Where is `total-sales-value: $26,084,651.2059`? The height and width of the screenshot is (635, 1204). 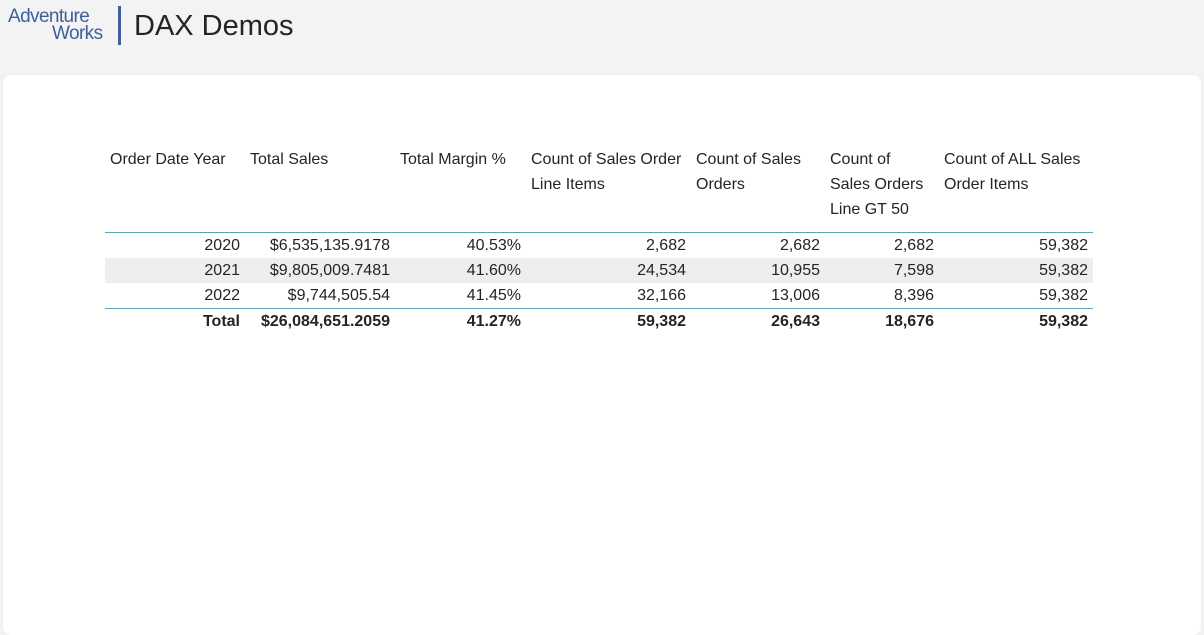
total-sales-value: $26,084,651.2059 is located at coordinates (320, 321).